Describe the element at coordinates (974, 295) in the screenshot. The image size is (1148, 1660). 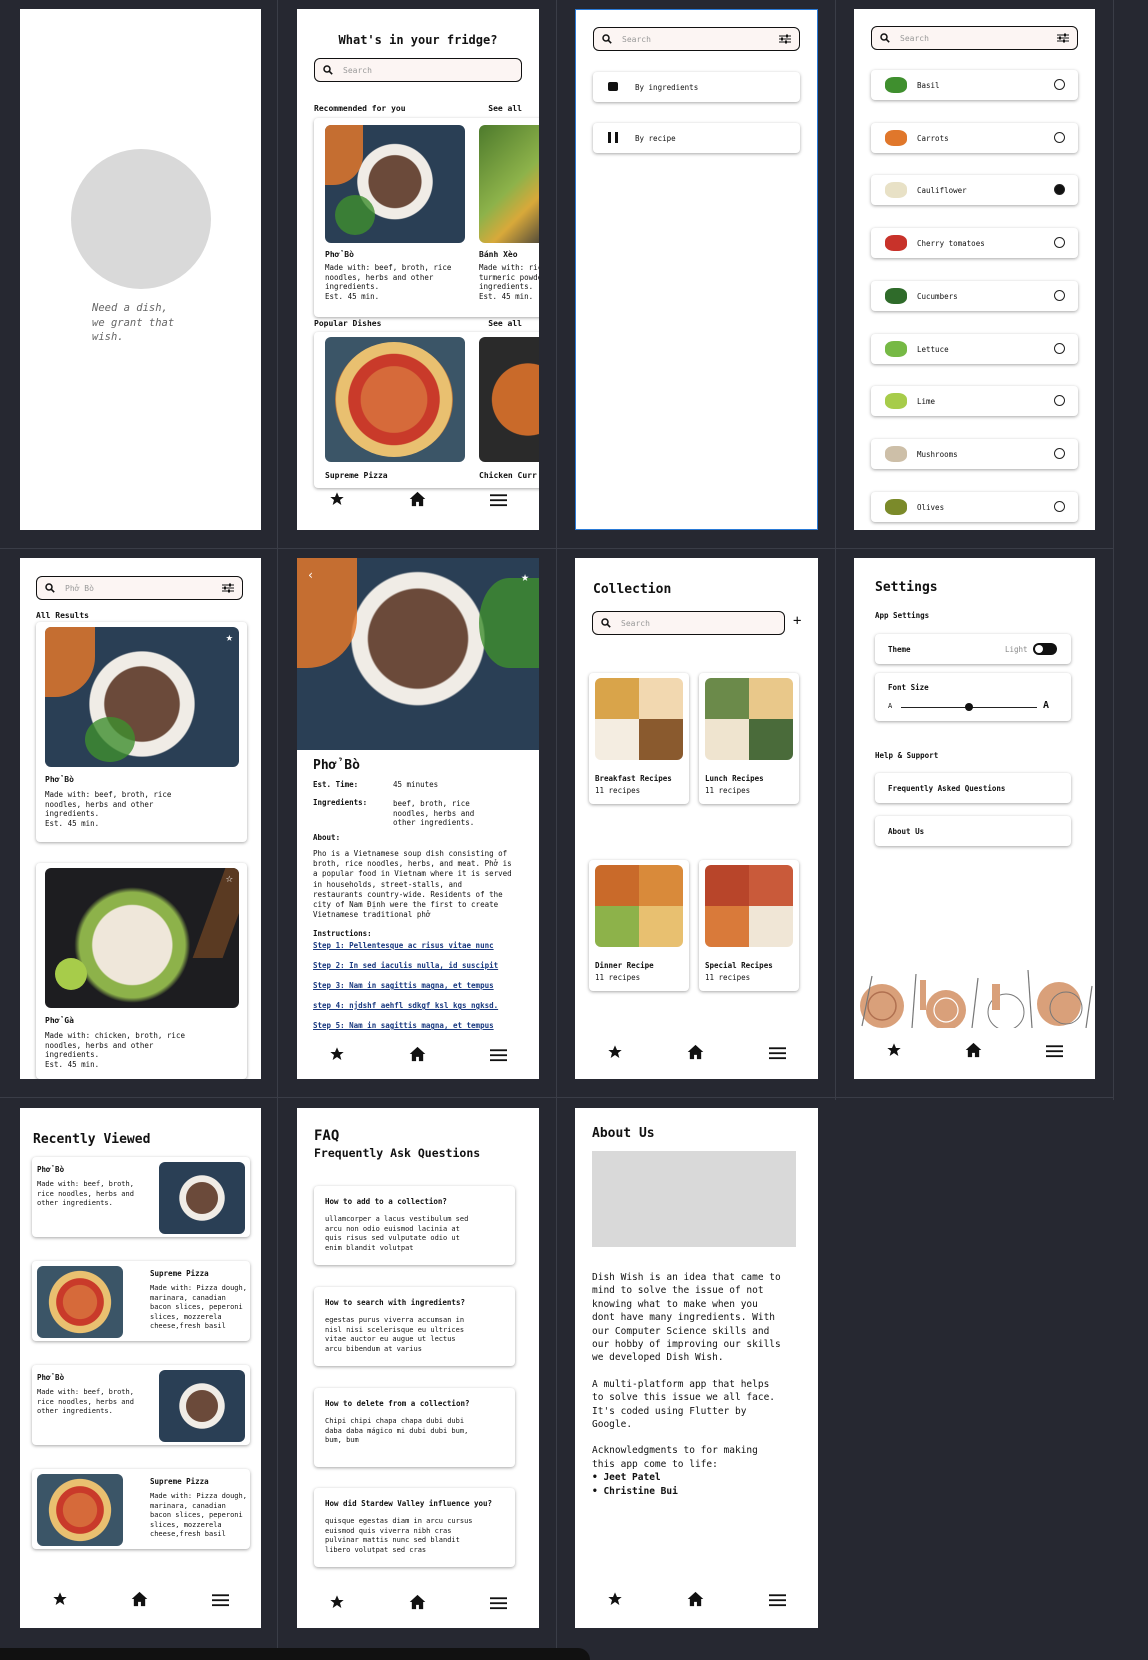
I see `ingredient-item: Cucumbers` at that location.